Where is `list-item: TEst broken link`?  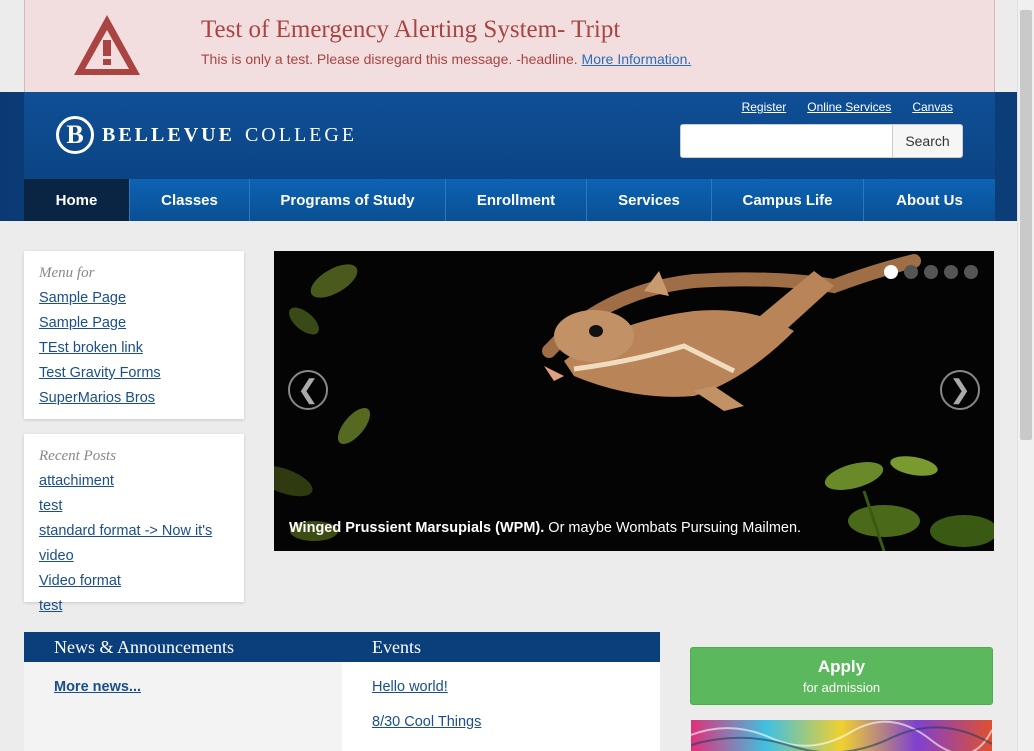 list-item: TEst broken link is located at coordinates (134, 348).